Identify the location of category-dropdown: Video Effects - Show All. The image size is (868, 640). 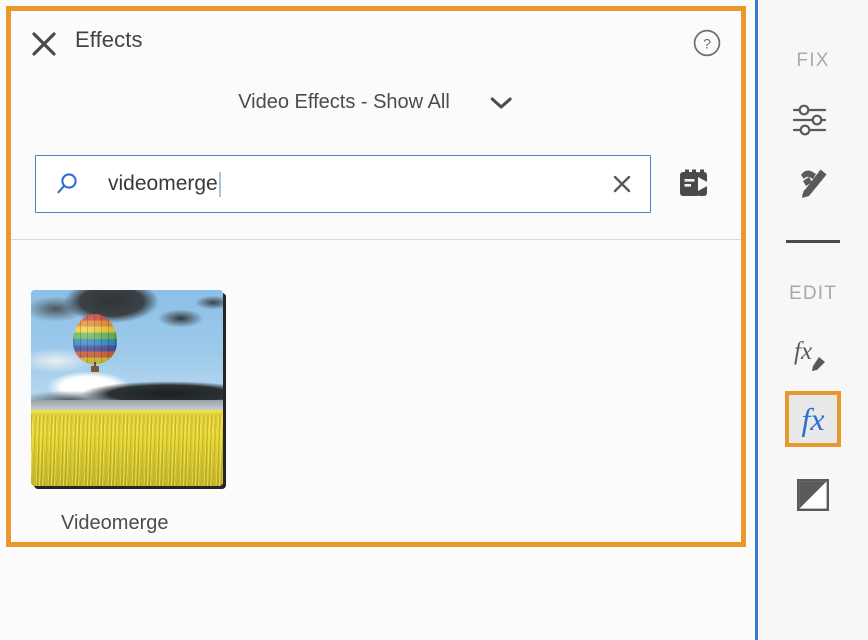
(376, 102).